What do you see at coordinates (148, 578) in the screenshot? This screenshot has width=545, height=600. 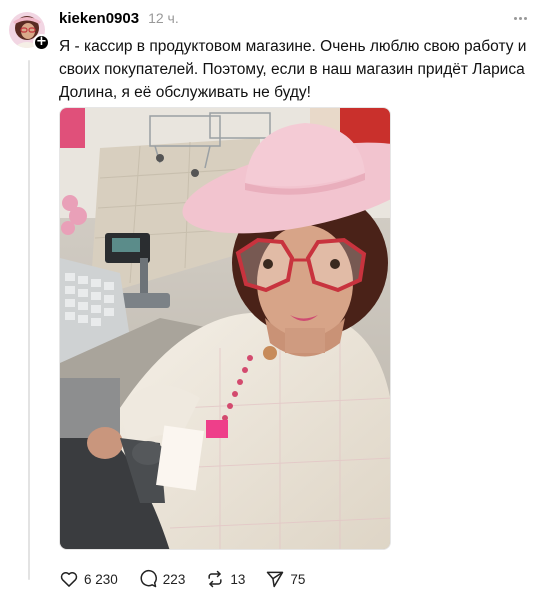 I see `comment-icon` at bounding box center [148, 578].